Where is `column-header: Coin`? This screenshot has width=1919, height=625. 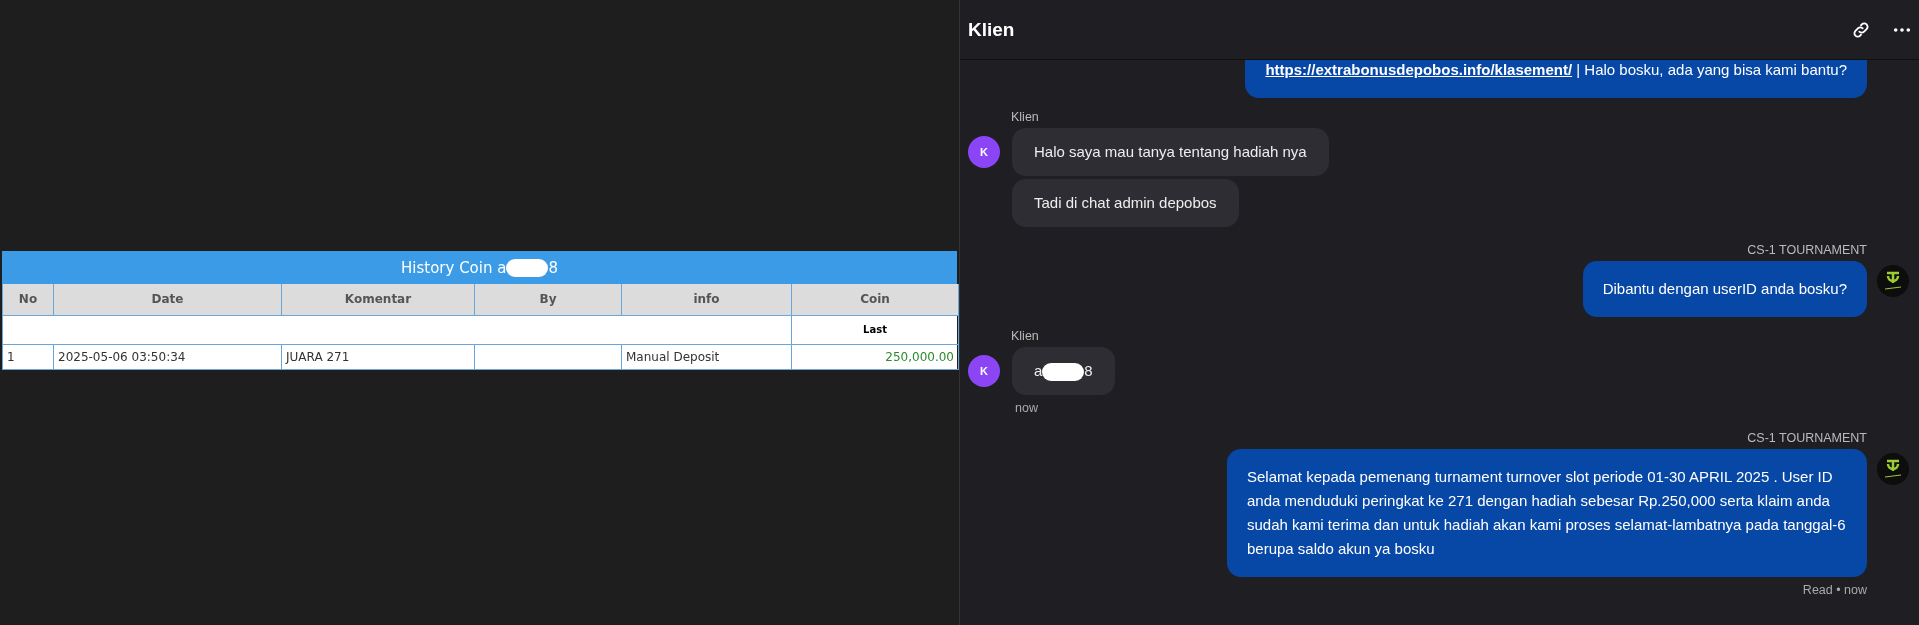
column-header: Coin is located at coordinates (875, 300).